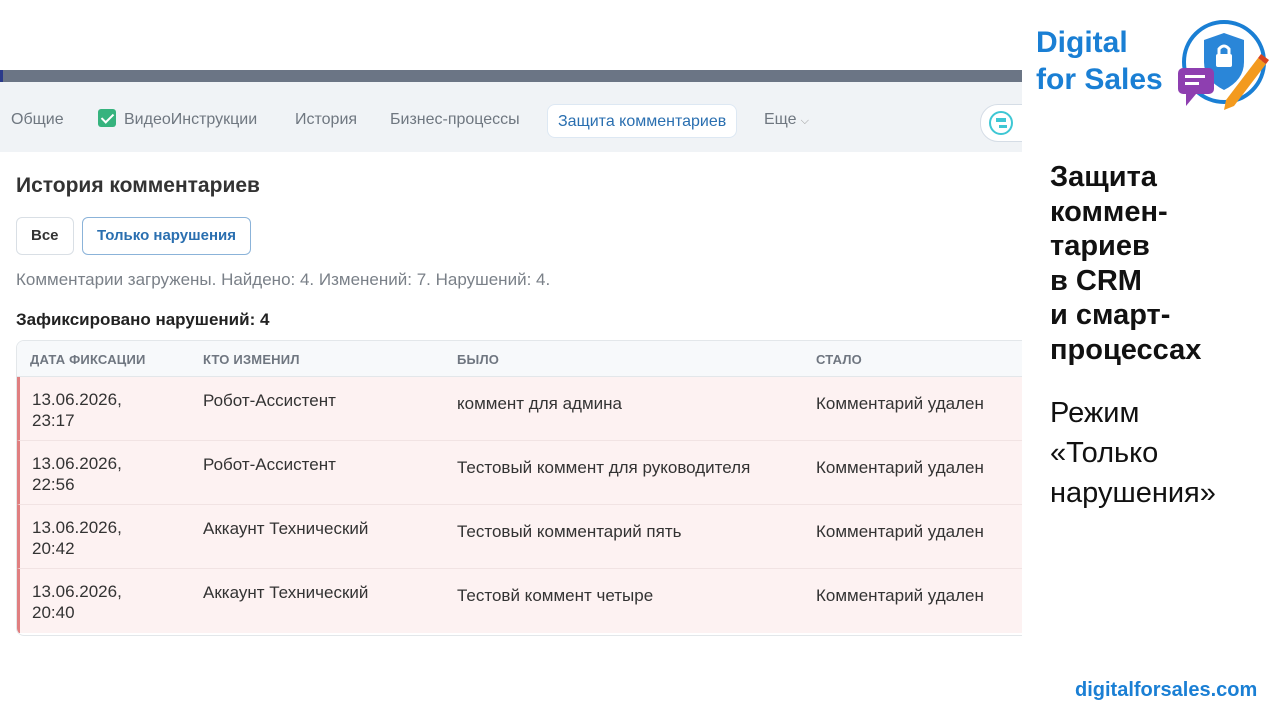 The image size is (1280, 720). Describe the element at coordinates (539, 403) in the screenshot. I see `cell-was: коммент для админа` at that location.